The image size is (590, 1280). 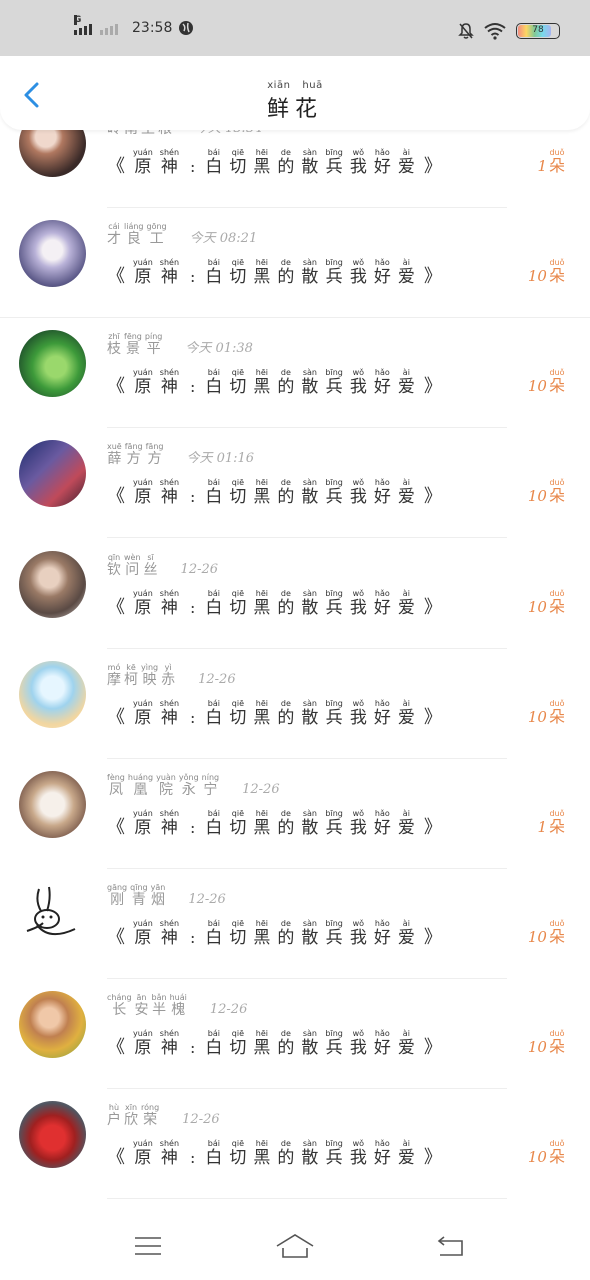 I want to click on mute-notification-icon, so click(x=466, y=31).